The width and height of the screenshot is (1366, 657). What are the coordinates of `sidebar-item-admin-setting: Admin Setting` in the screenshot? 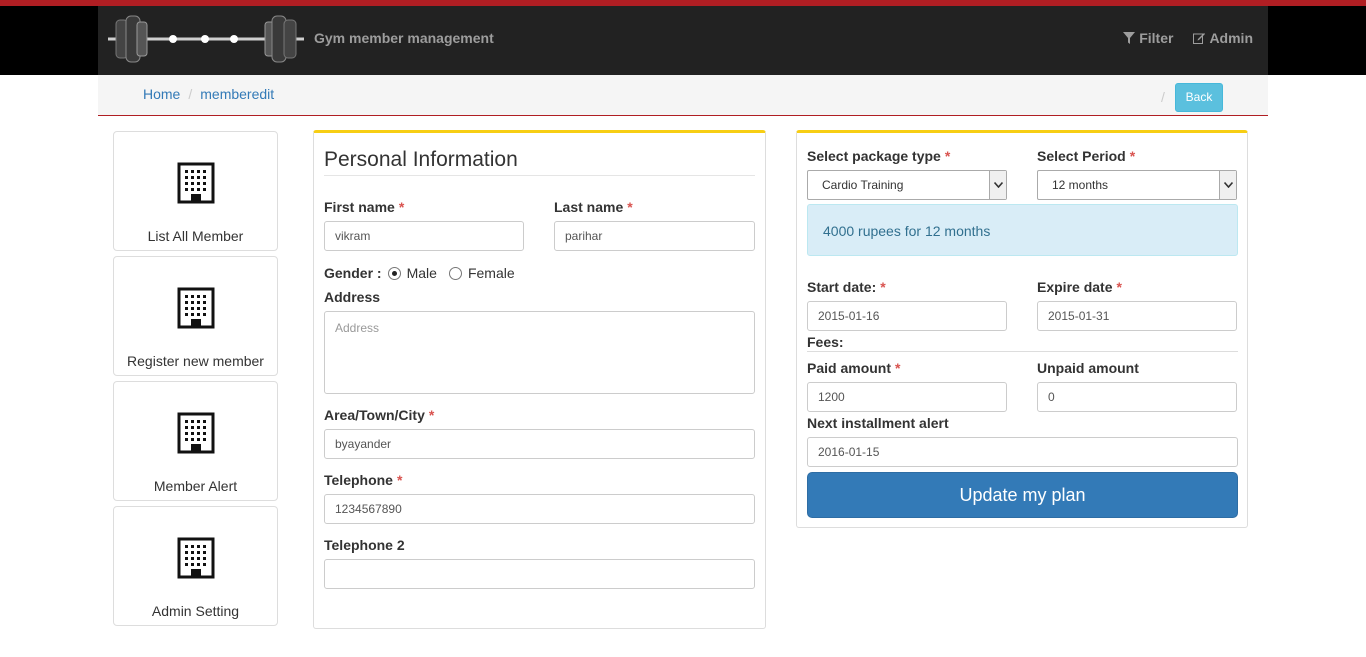 It's located at (195, 566).